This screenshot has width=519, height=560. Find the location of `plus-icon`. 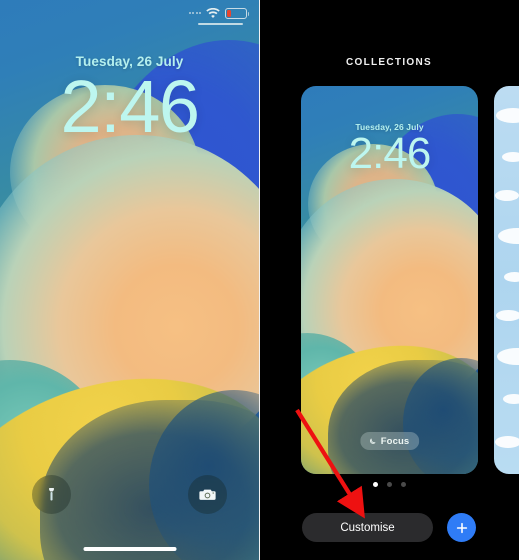

plus-icon is located at coordinates (461, 527).